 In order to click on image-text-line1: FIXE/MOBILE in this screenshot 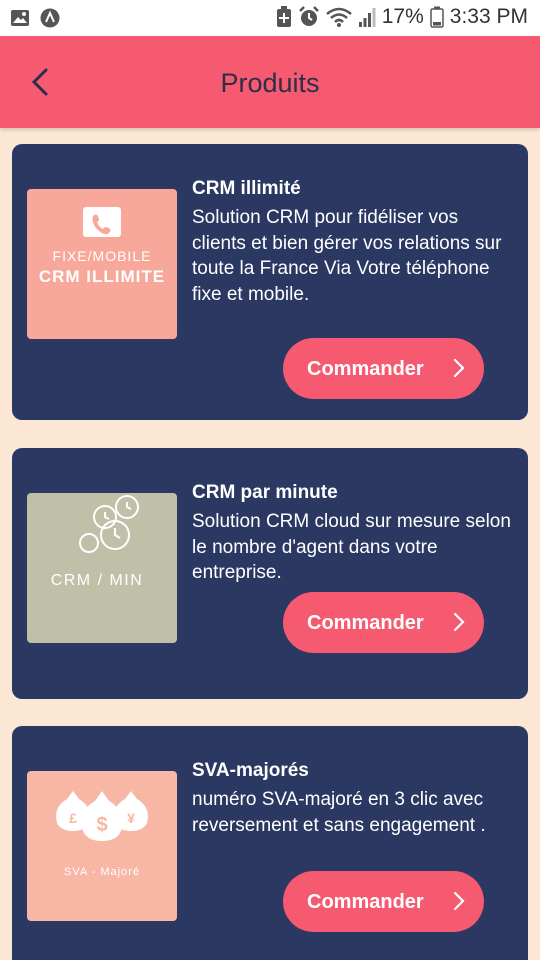, I will do `click(102, 256)`.